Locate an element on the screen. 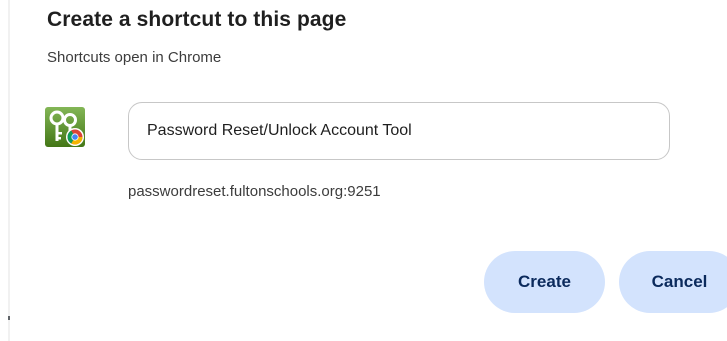 The width and height of the screenshot is (727, 341). keys-app-icon is located at coordinates (65, 127).